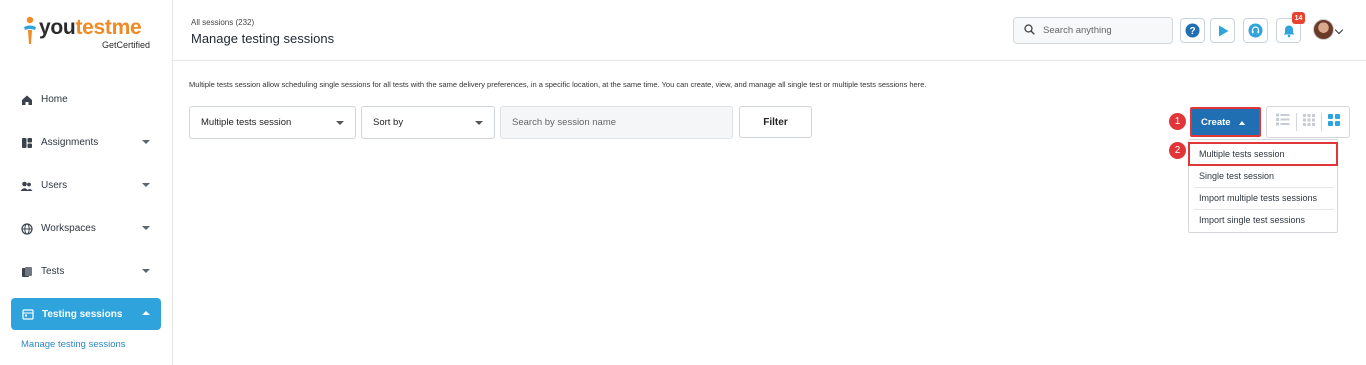 This screenshot has height=365, width=1366. I want to click on help-icon: ?, so click(1192, 30).